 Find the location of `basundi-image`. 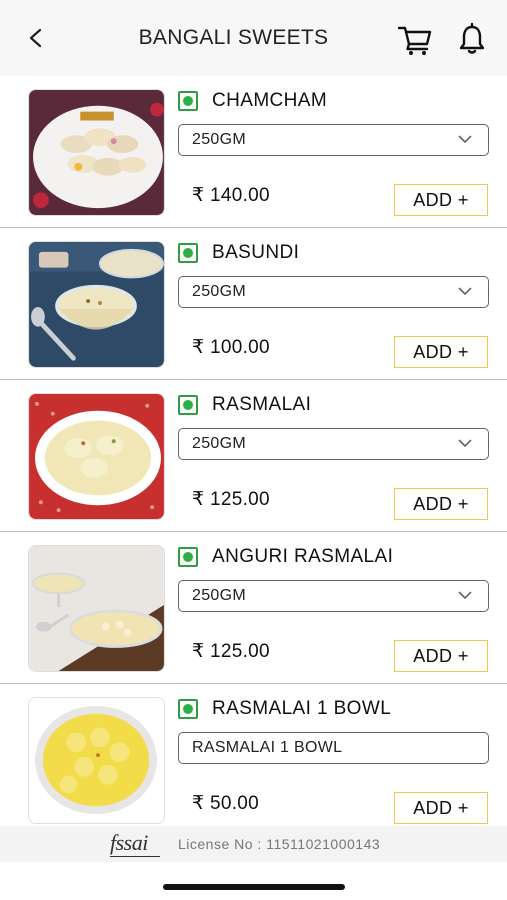

basundi-image is located at coordinates (96, 304).